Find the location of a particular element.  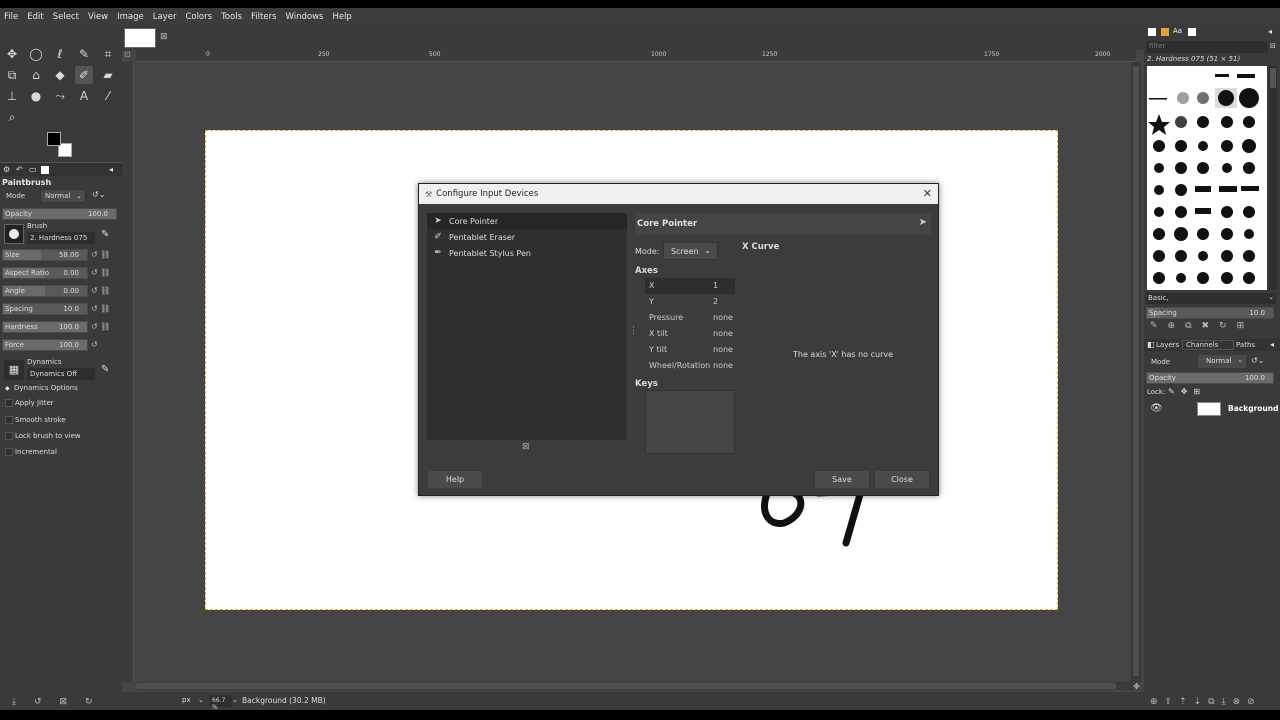

axis-row-x-tilt: X tilt none is located at coordinates (690, 334).